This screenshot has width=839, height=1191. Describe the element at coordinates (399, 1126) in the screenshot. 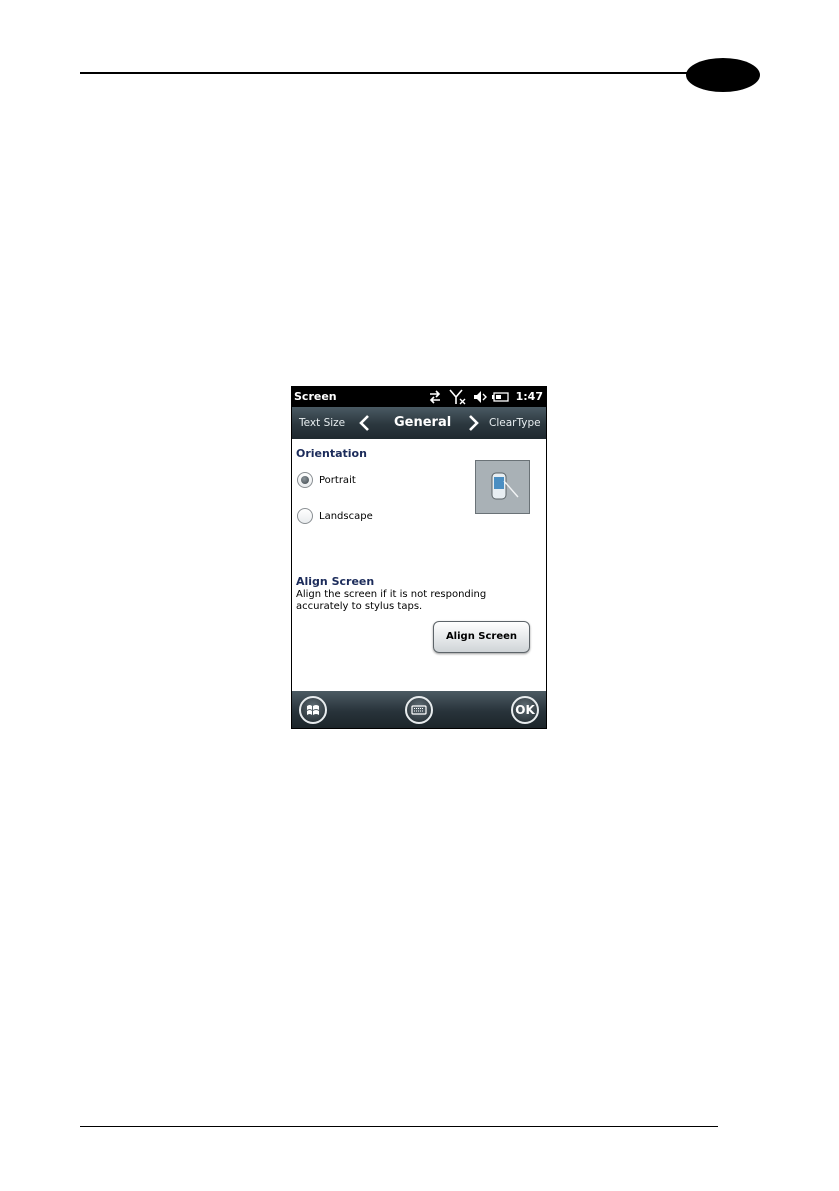

I see `footer-rule` at that location.